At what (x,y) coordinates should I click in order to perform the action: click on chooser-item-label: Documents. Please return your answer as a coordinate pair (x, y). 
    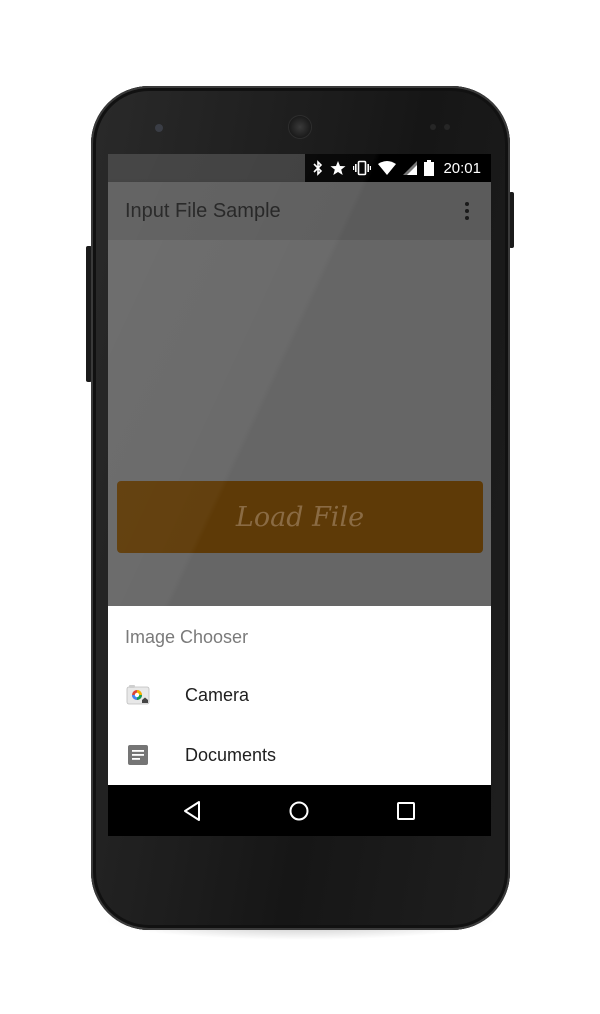
    Looking at the image, I should click on (231, 755).